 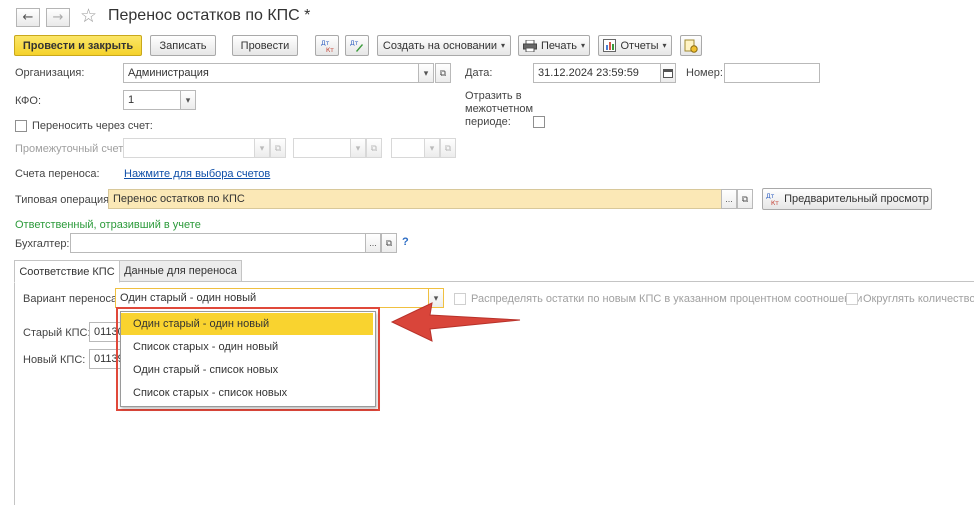 I want to click on tab-transfer-data: Данные для переноса, so click(x=180, y=271).